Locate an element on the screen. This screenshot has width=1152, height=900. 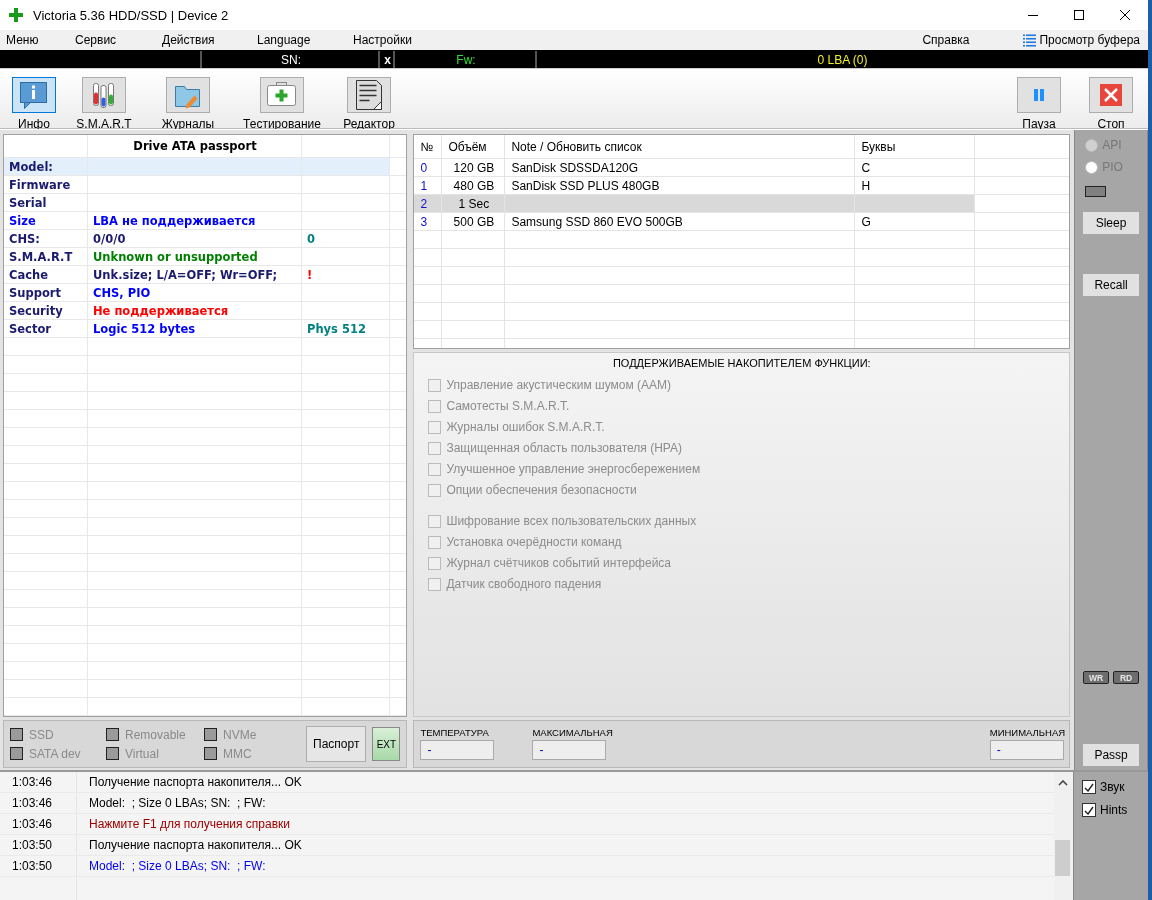
toolbar-button: Редактор is located at coordinates (369, 100).